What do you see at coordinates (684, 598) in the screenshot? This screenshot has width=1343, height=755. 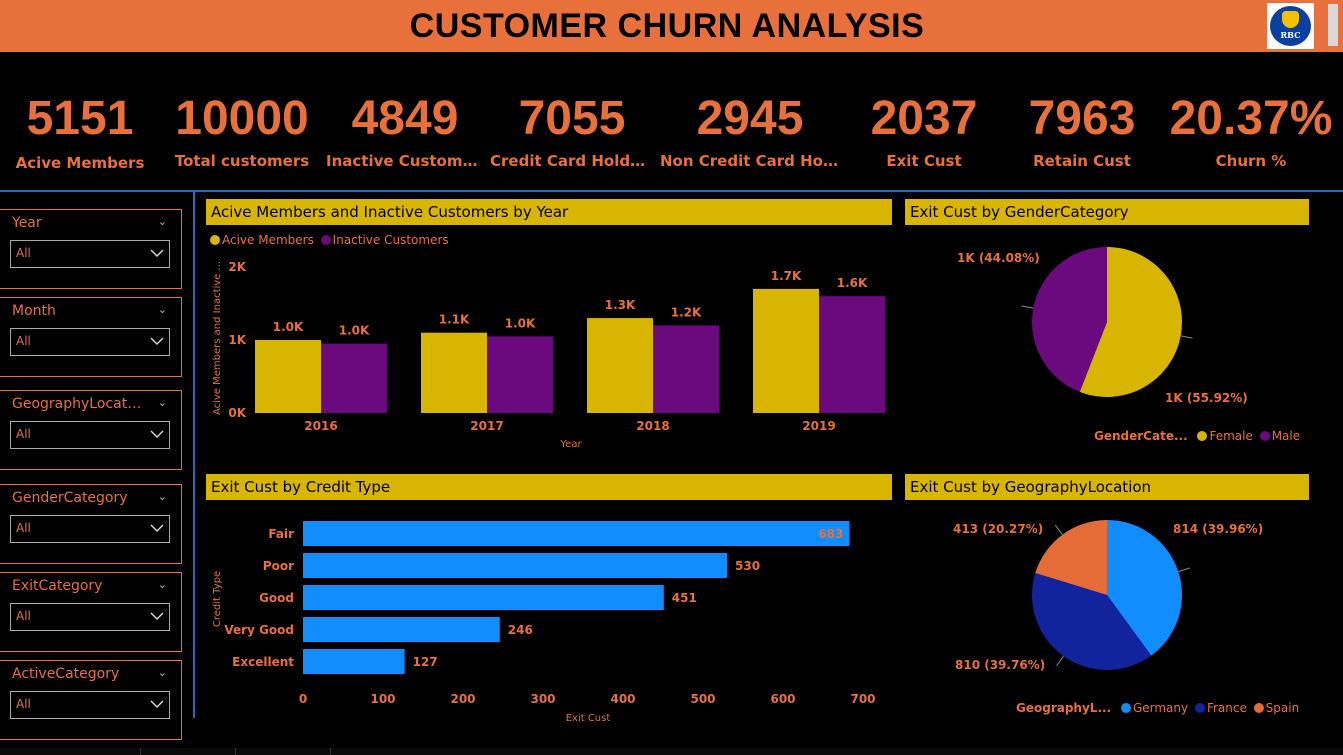 I see `data-label: 451` at bounding box center [684, 598].